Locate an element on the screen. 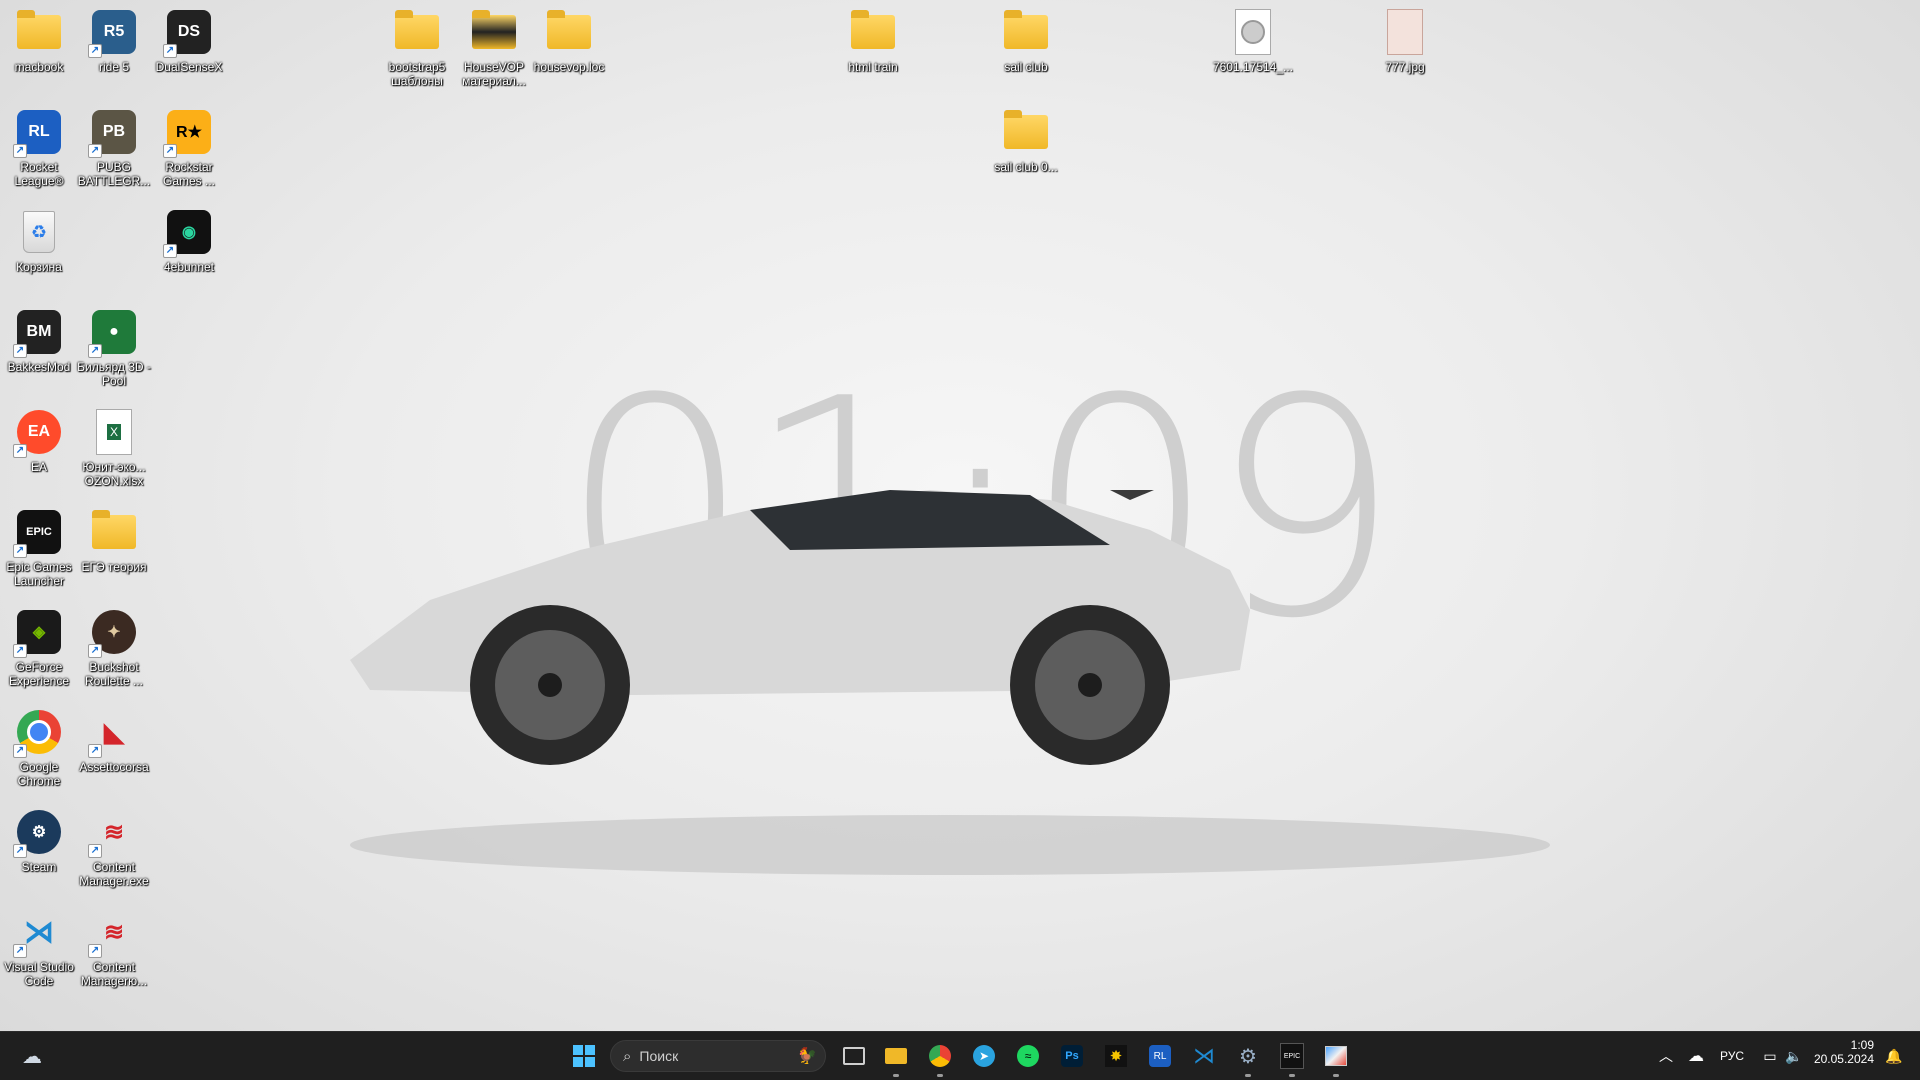 The height and width of the screenshot is (1080, 1920). rocket-league-taskbar-button: RL is located at coordinates (1160, 1056).